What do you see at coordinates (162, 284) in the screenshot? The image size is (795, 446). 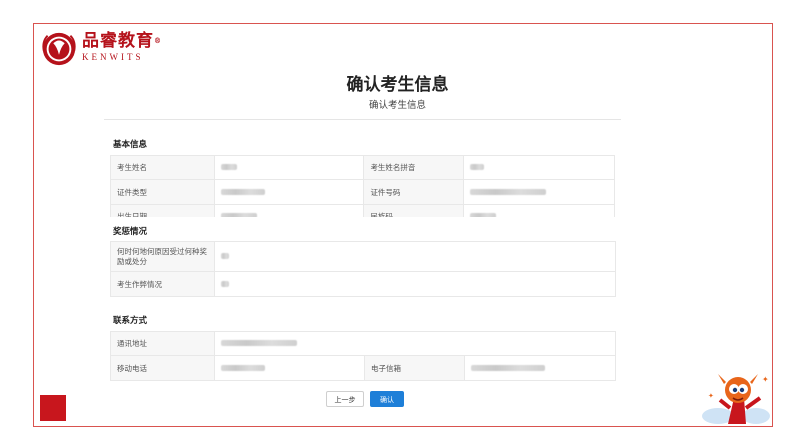 I see `label-cheating: 考生作弊情况` at bounding box center [162, 284].